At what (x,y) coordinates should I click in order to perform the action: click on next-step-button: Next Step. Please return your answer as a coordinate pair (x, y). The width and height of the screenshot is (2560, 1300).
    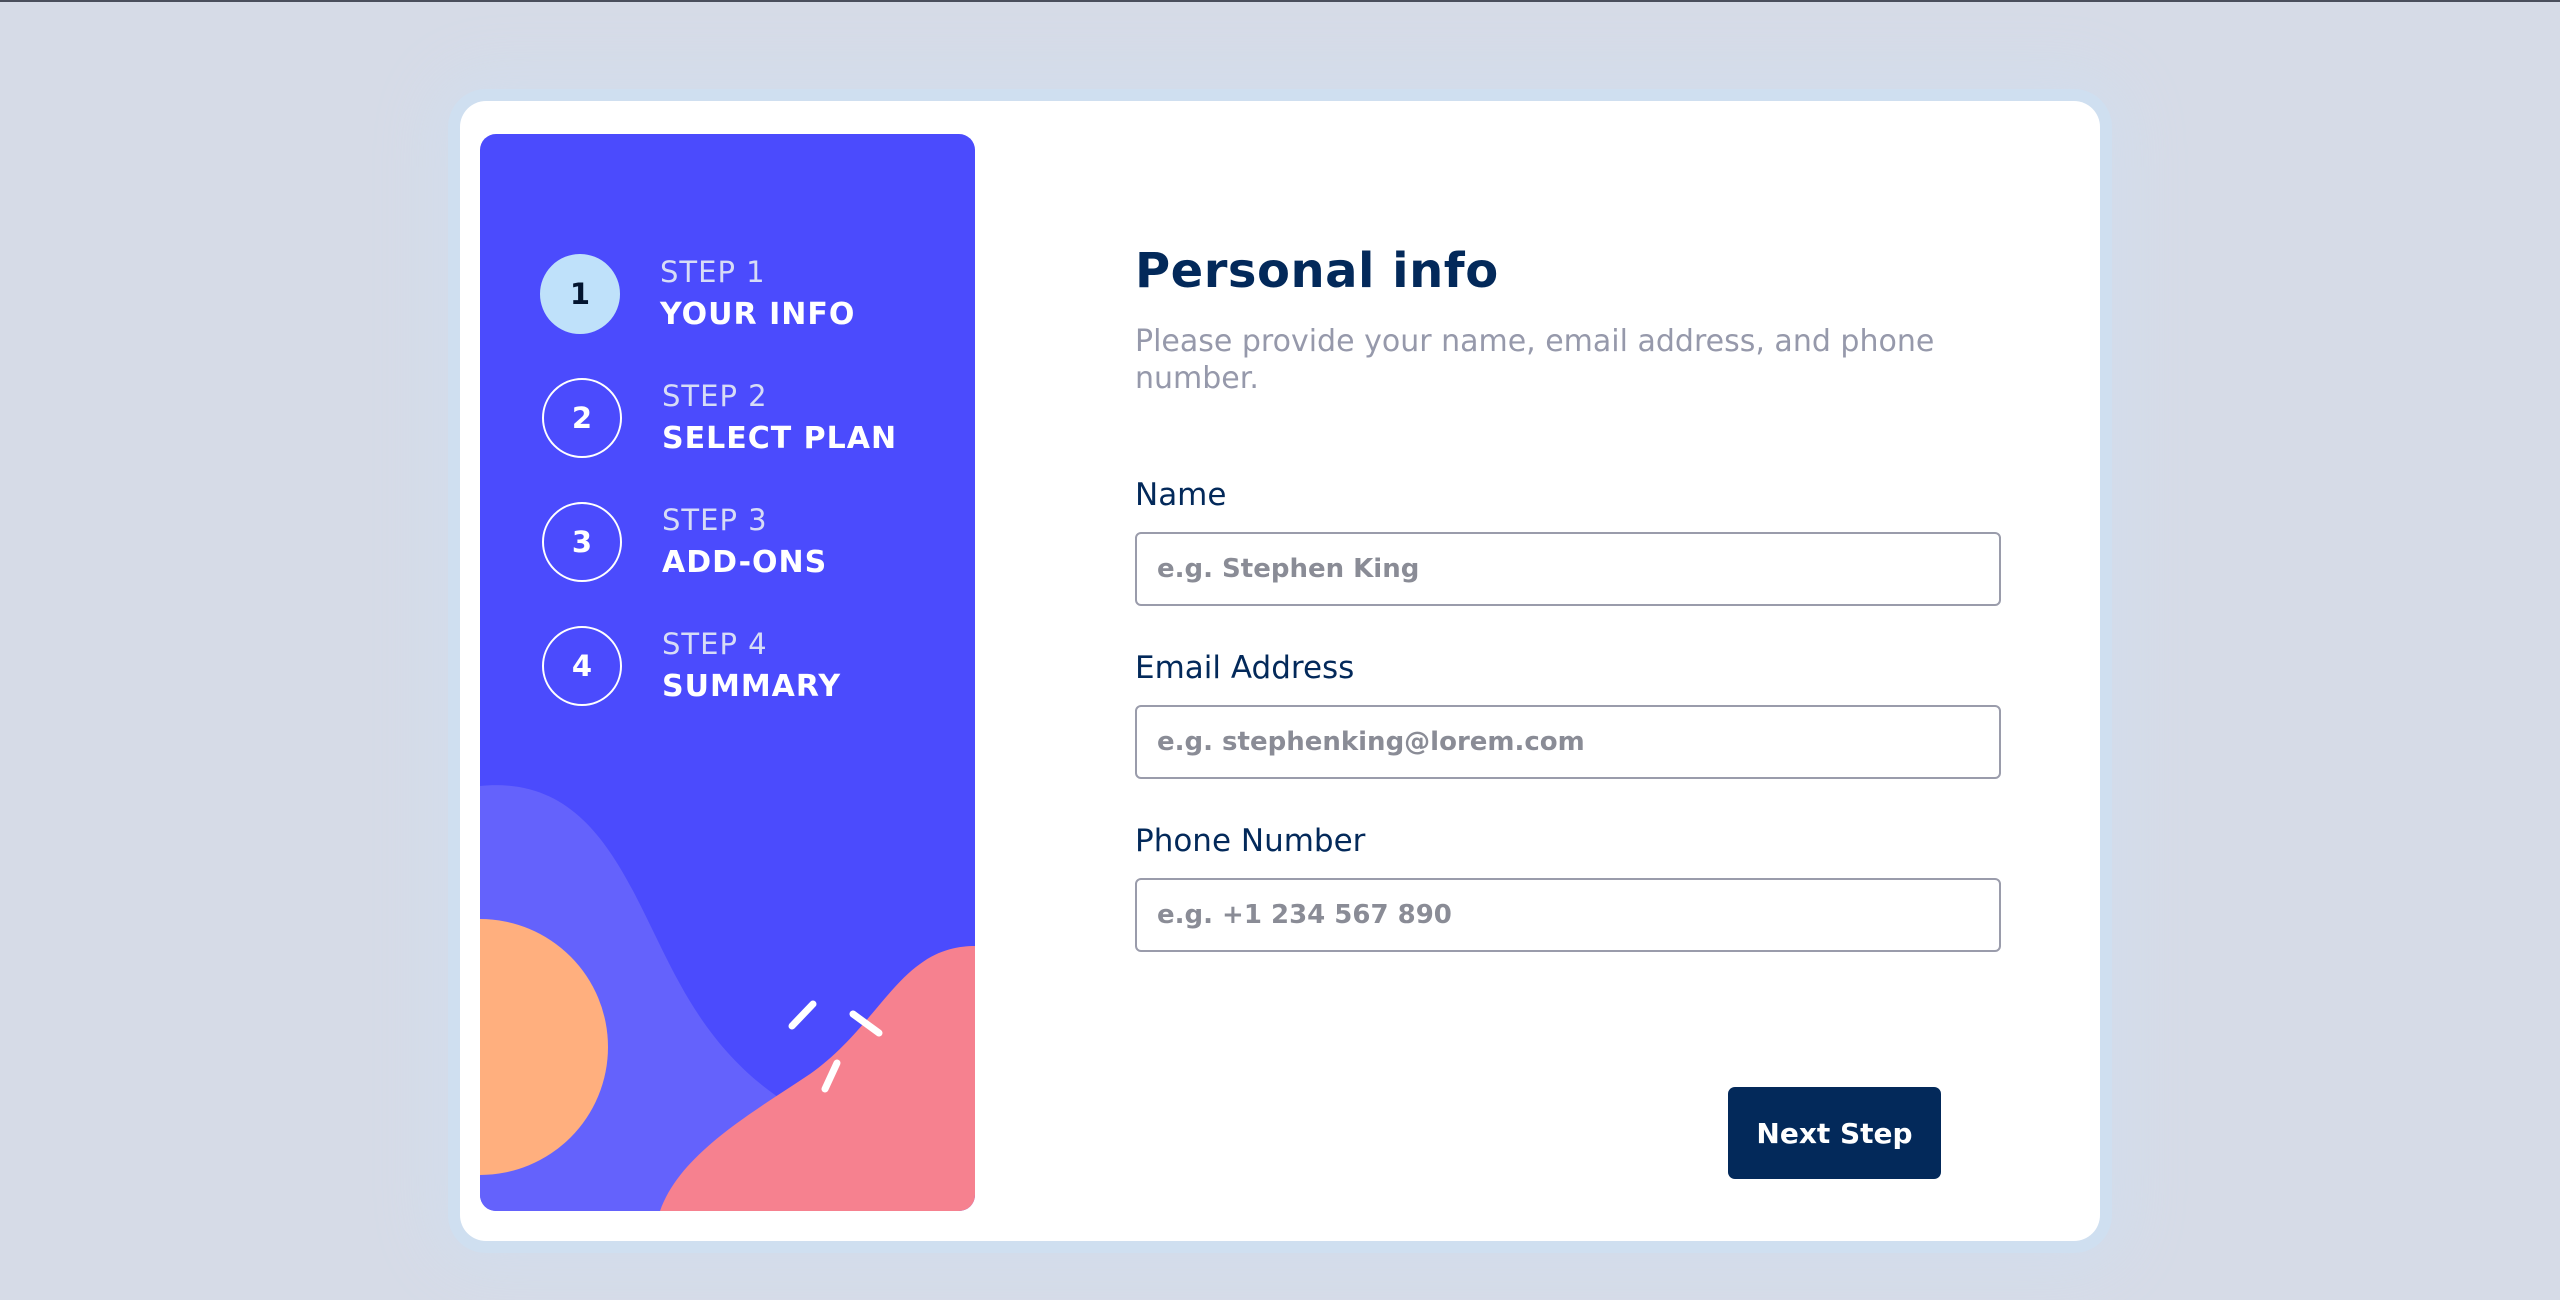
    Looking at the image, I should click on (1834, 1133).